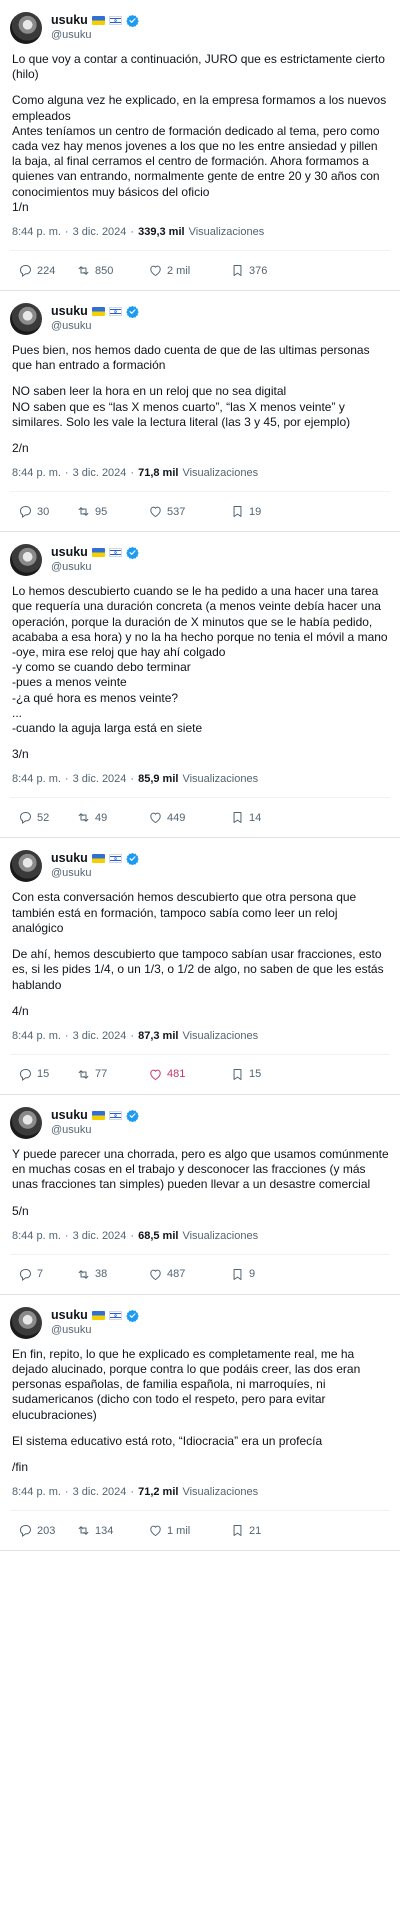  Describe the element at coordinates (275, 270) in the screenshot. I see `bookmark-button: 376` at that location.